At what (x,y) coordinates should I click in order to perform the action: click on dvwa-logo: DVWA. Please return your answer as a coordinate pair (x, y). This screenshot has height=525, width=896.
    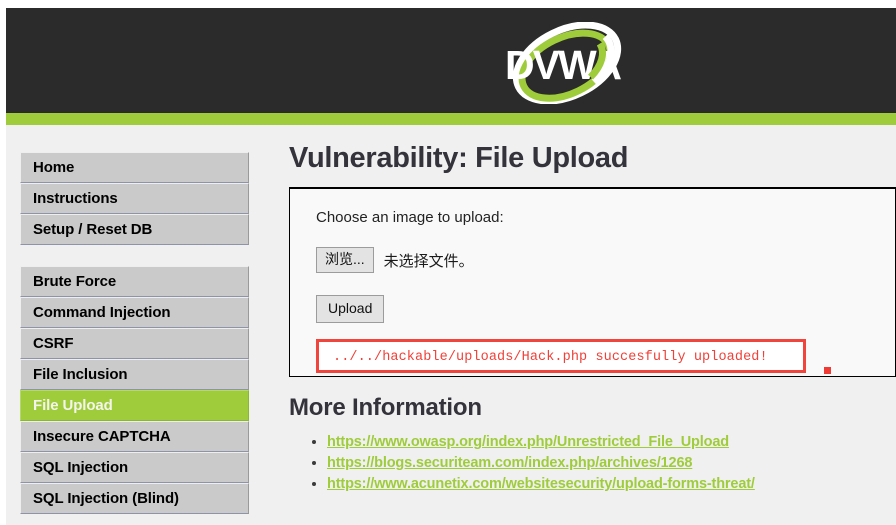
    Looking at the image, I should click on (567, 63).